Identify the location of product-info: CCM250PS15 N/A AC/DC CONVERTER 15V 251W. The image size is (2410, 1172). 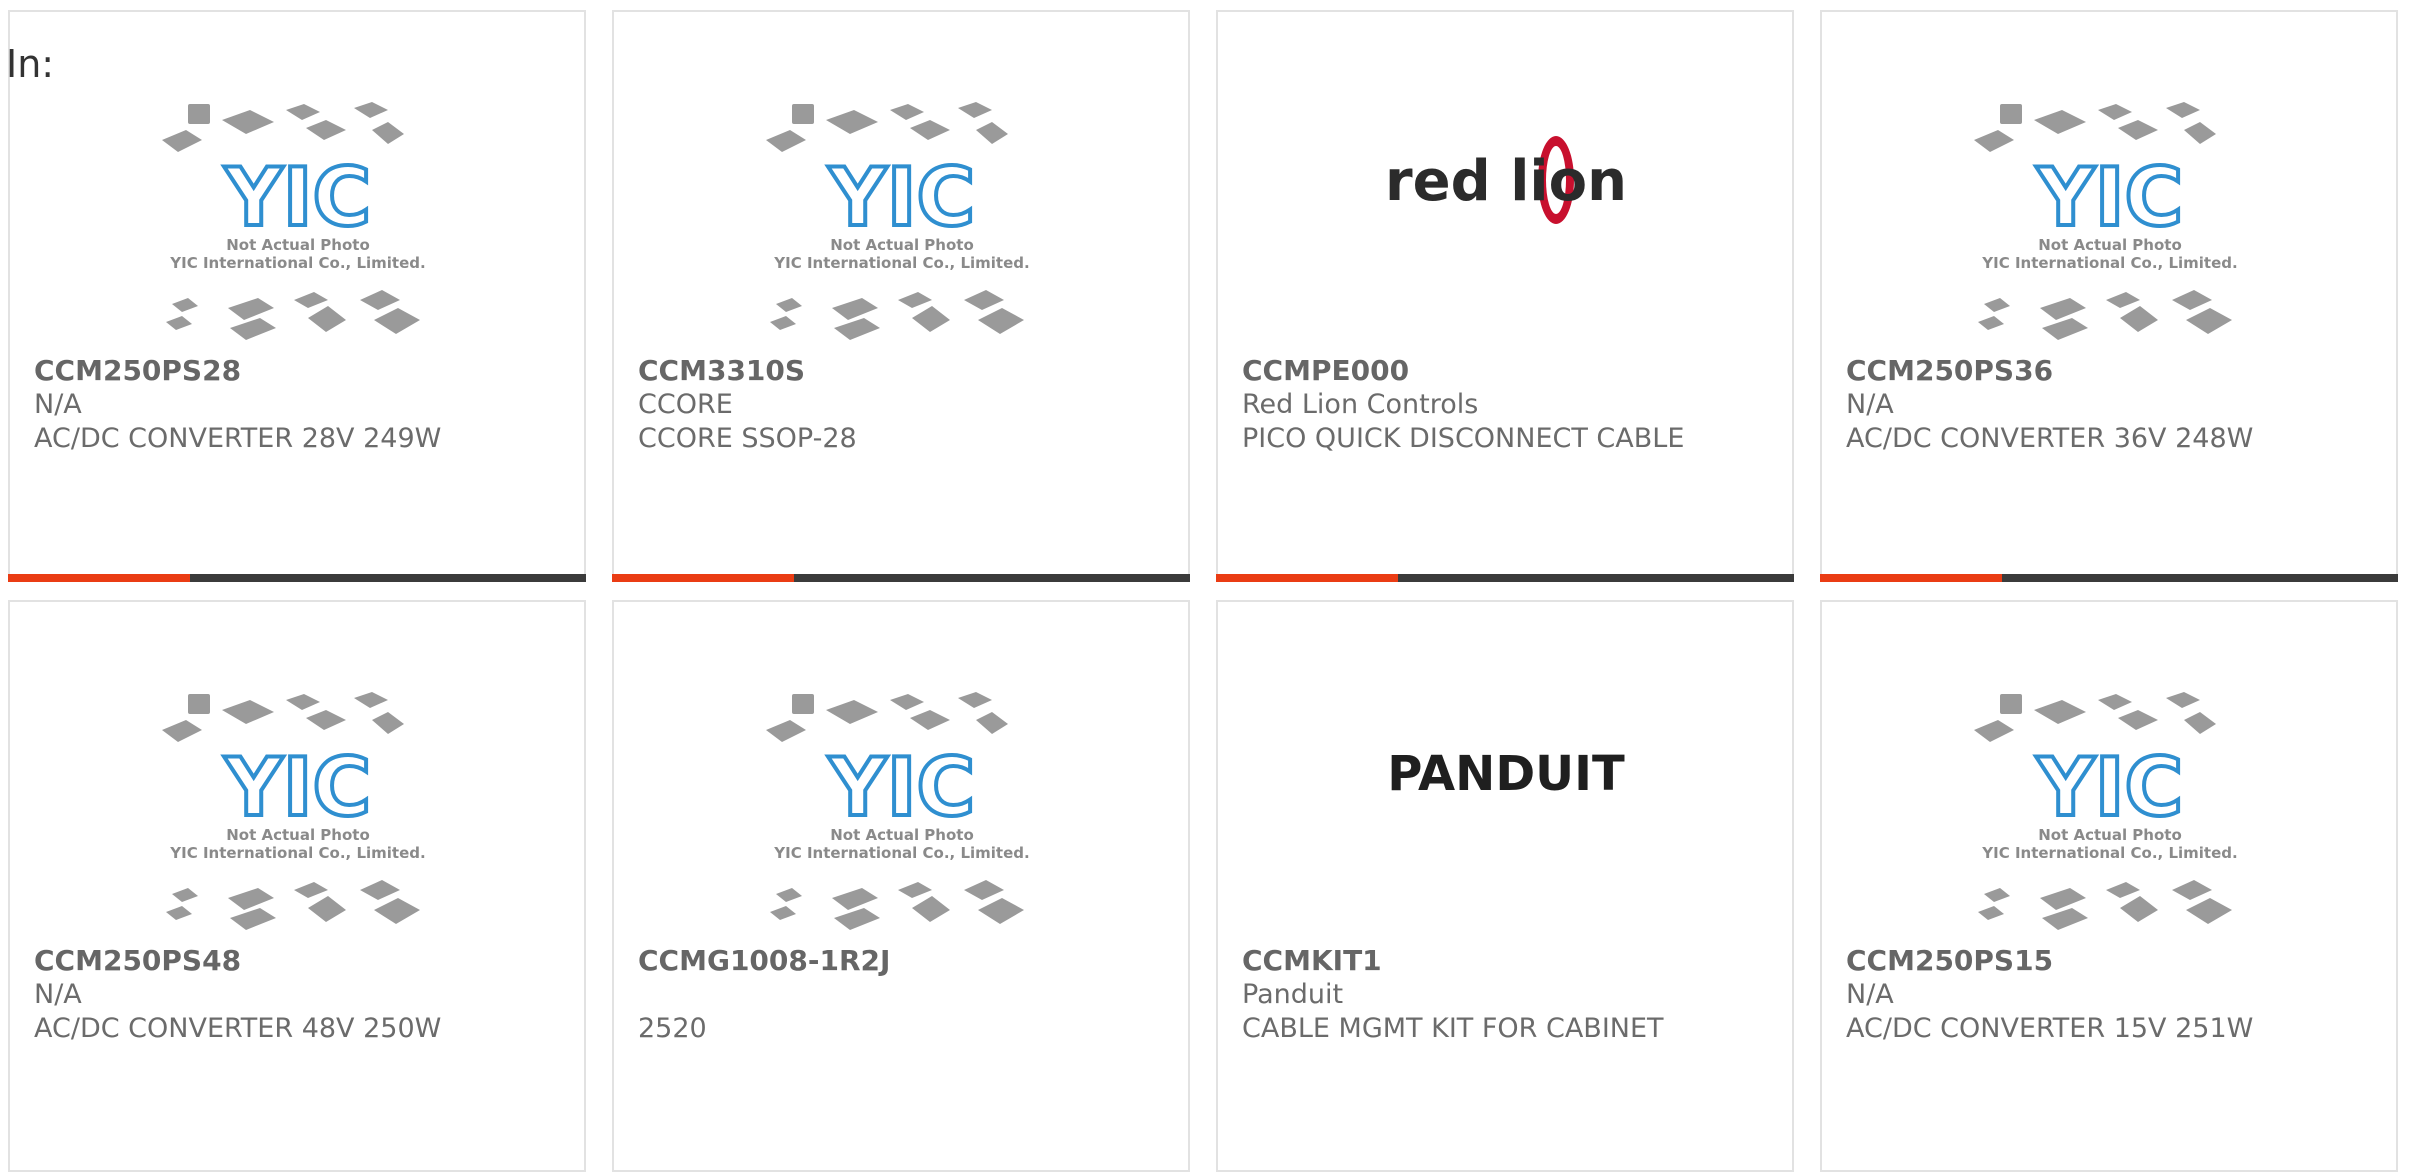
(2111, 995).